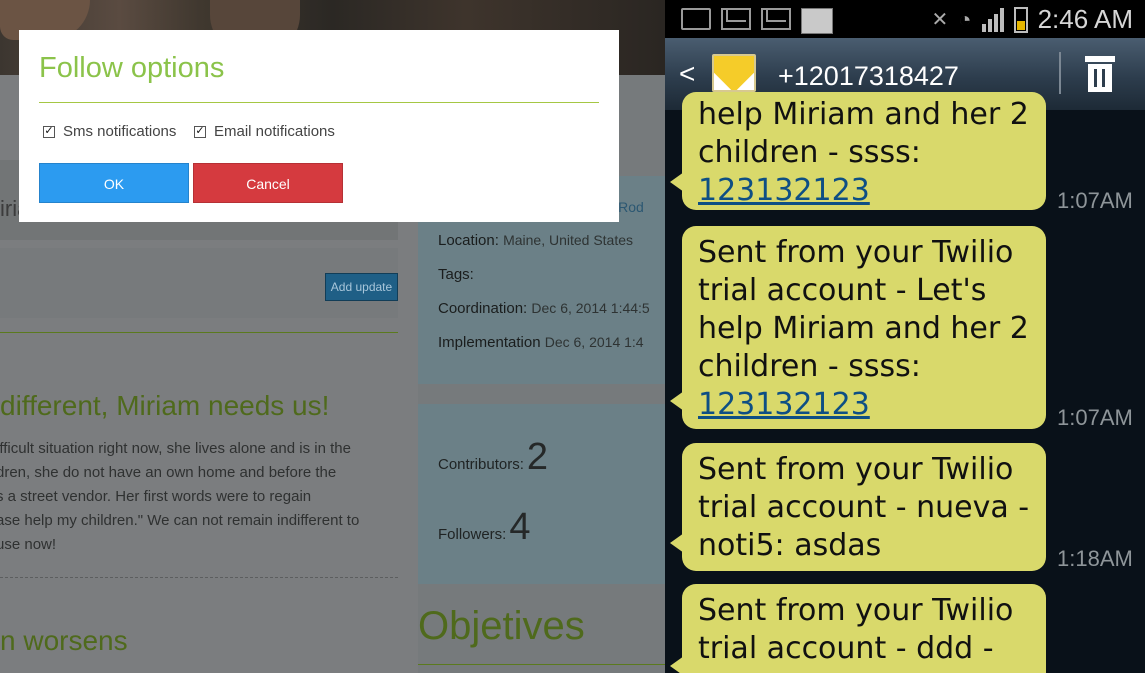  I want to click on tags-label: Tags:, so click(456, 274).